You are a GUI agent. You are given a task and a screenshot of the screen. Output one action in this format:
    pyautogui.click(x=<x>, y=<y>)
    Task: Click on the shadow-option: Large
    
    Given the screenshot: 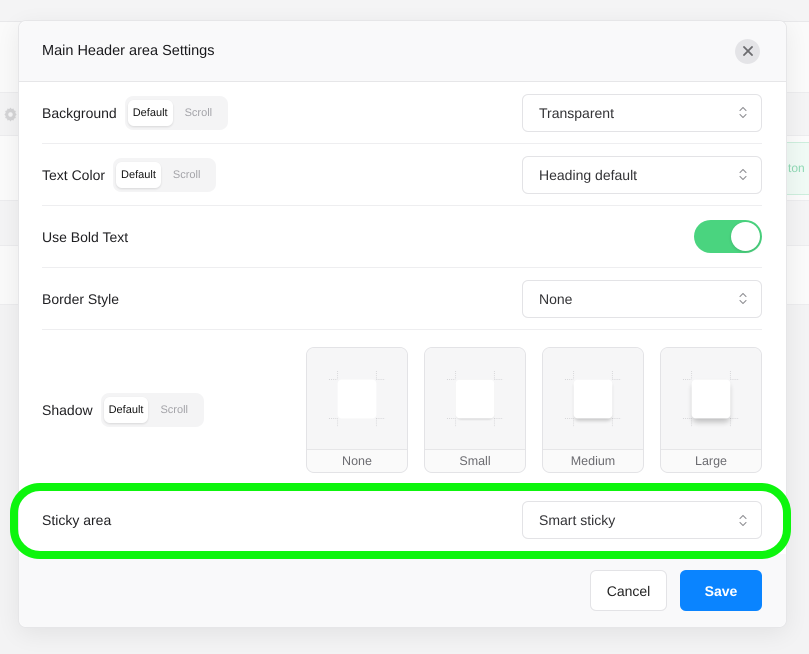 What is the action you would take?
    pyautogui.click(x=711, y=410)
    